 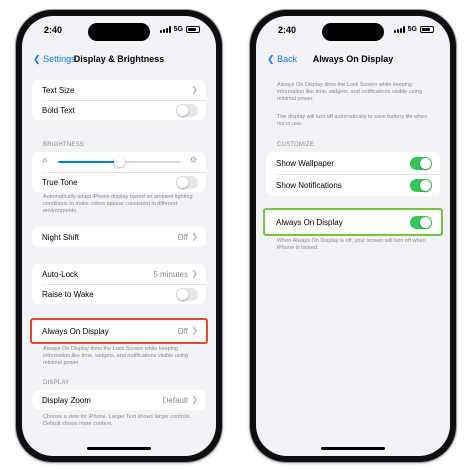 What do you see at coordinates (45, 159) in the screenshot?
I see `sun-small-icon: ☼` at bounding box center [45, 159].